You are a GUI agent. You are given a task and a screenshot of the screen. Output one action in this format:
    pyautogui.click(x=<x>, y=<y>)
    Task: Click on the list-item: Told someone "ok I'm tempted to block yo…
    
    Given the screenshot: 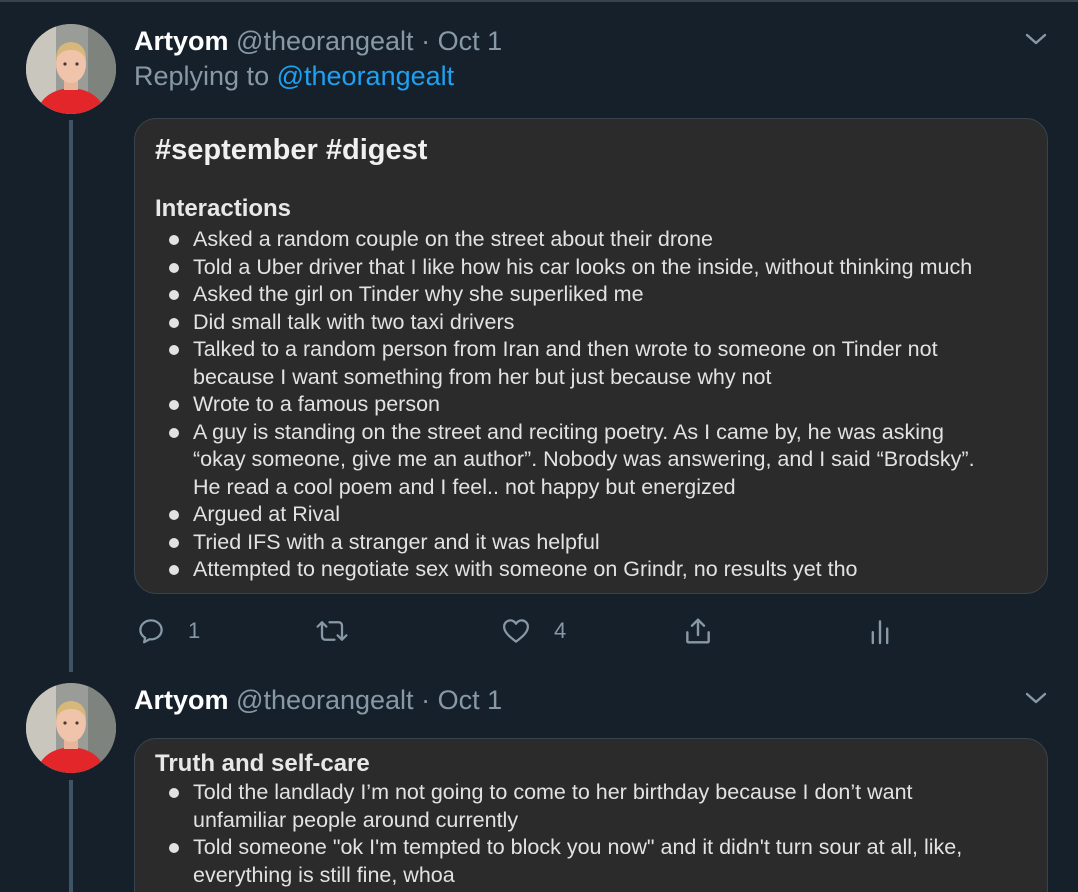 What is the action you would take?
    pyautogui.click(x=548, y=861)
    